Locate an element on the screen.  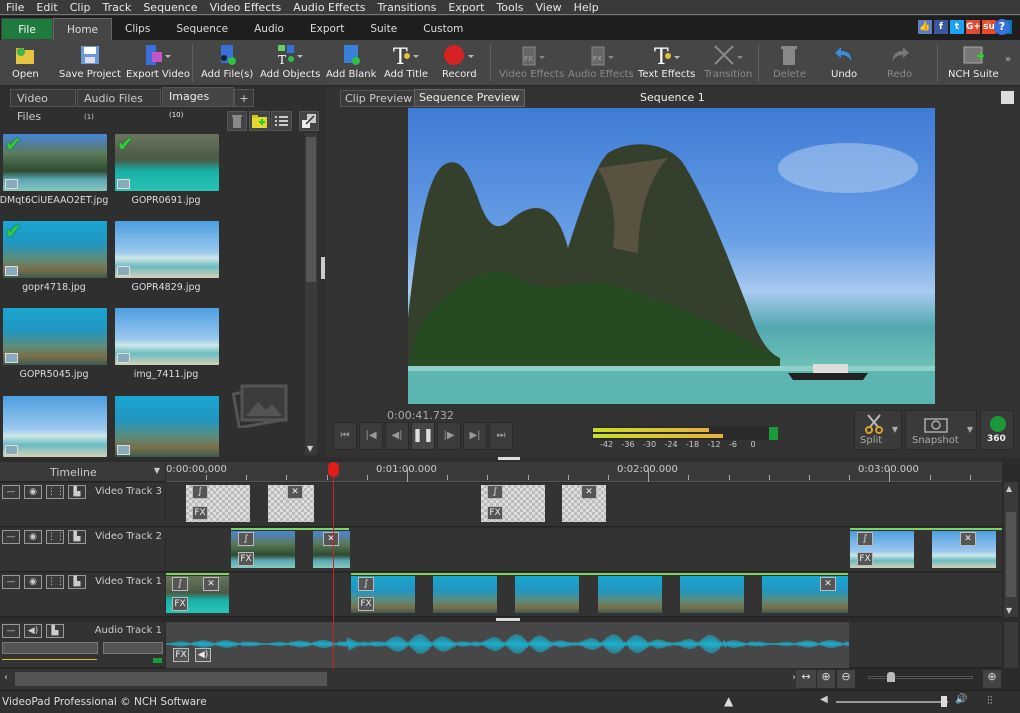
go-to-end-button: ⏭ is located at coordinates (501, 436).